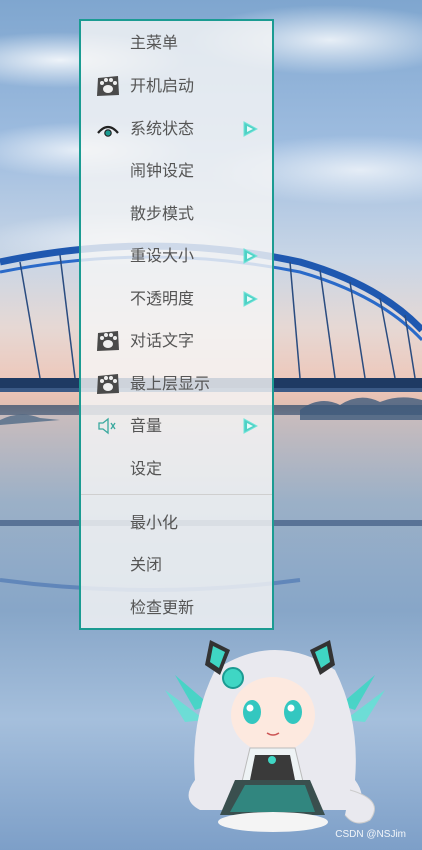  What do you see at coordinates (370, 834) in the screenshot?
I see `watermark-text: CSDN @NSJim` at bounding box center [370, 834].